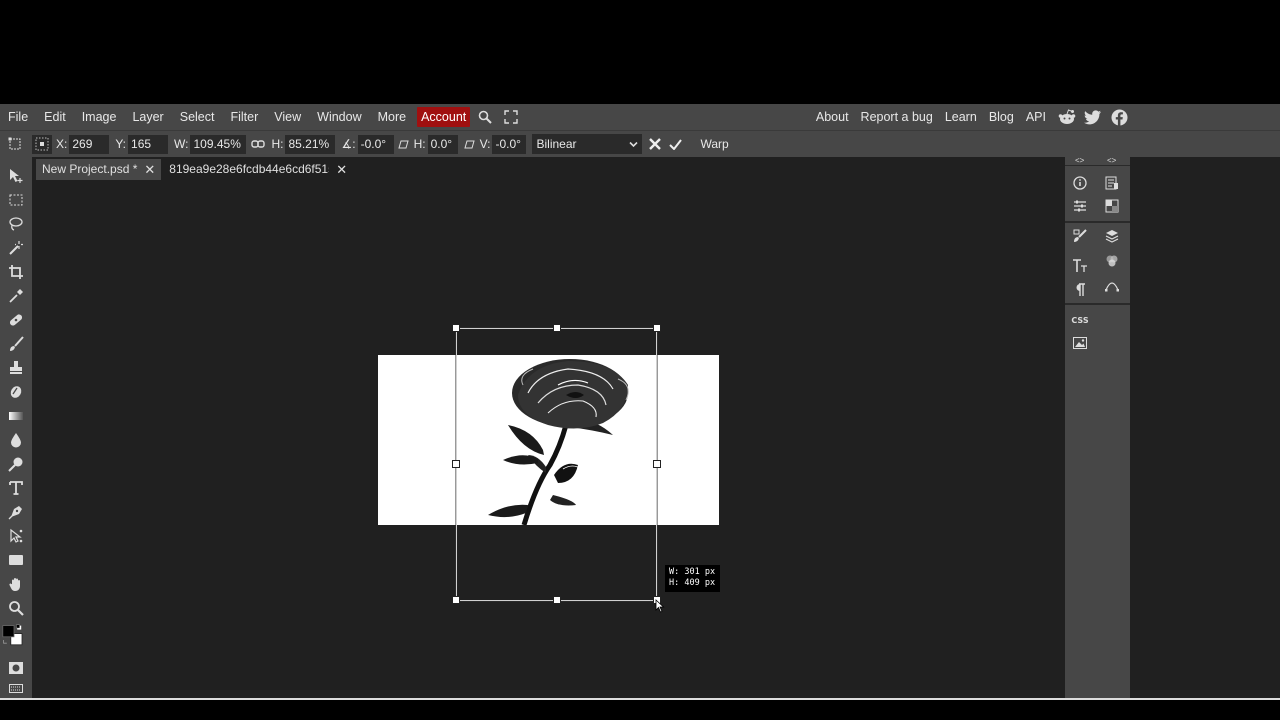 The height and width of the screenshot is (720, 1280). I want to click on x-field: 269 px, so click(89, 152).